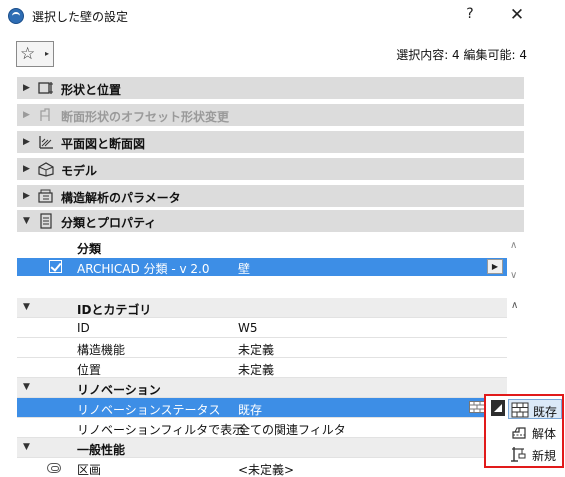 The image size is (565, 477). I want to click on property-row: 位置 未定義, so click(262, 368).